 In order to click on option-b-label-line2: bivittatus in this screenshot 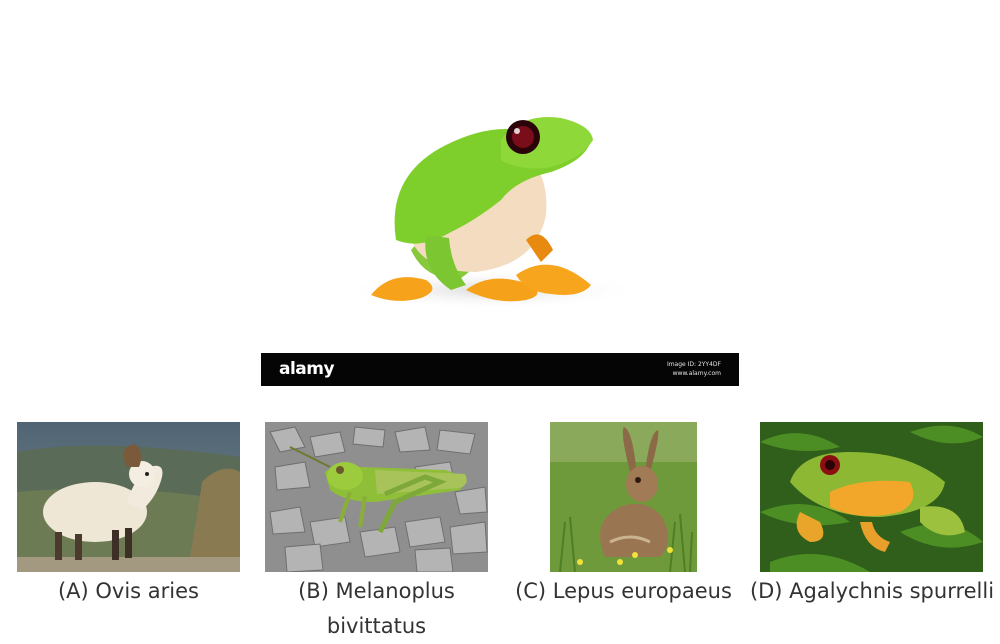, I will do `click(376, 626)`.